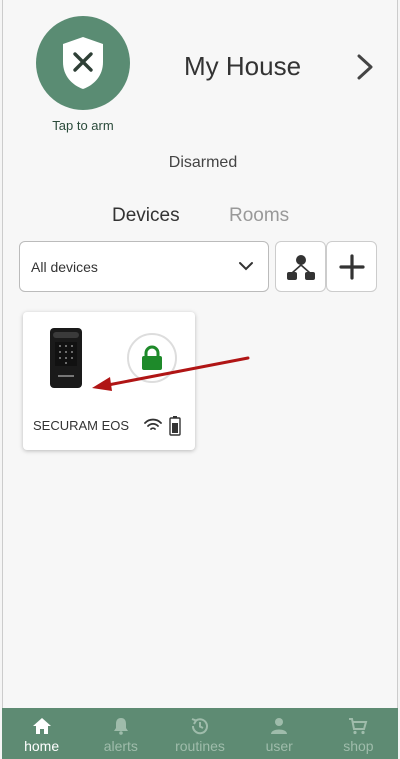  Describe the element at coordinates (120, 726) in the screenshot. I see `bell-icon` at that location.